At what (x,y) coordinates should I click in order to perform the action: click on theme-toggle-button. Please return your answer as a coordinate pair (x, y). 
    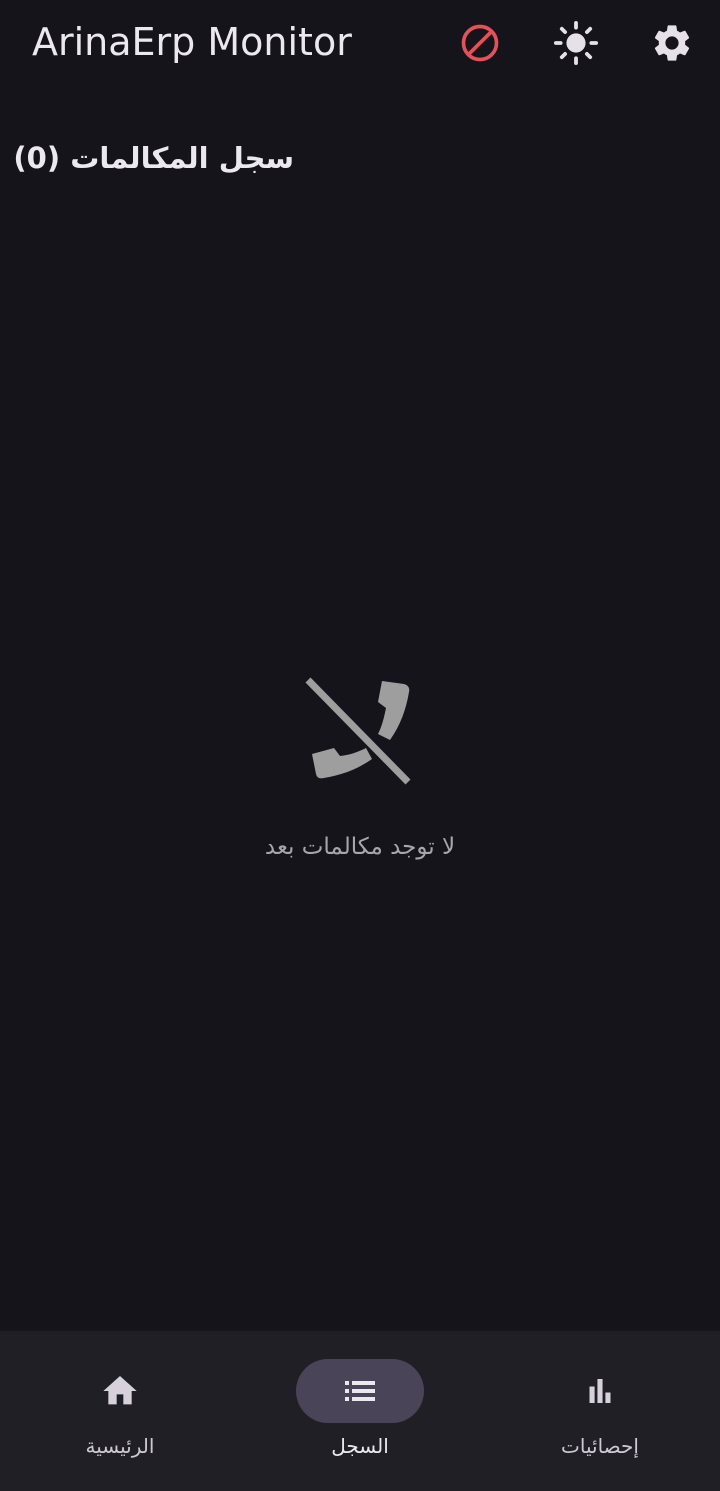
    Looking at the image, I should click on (576, 43).